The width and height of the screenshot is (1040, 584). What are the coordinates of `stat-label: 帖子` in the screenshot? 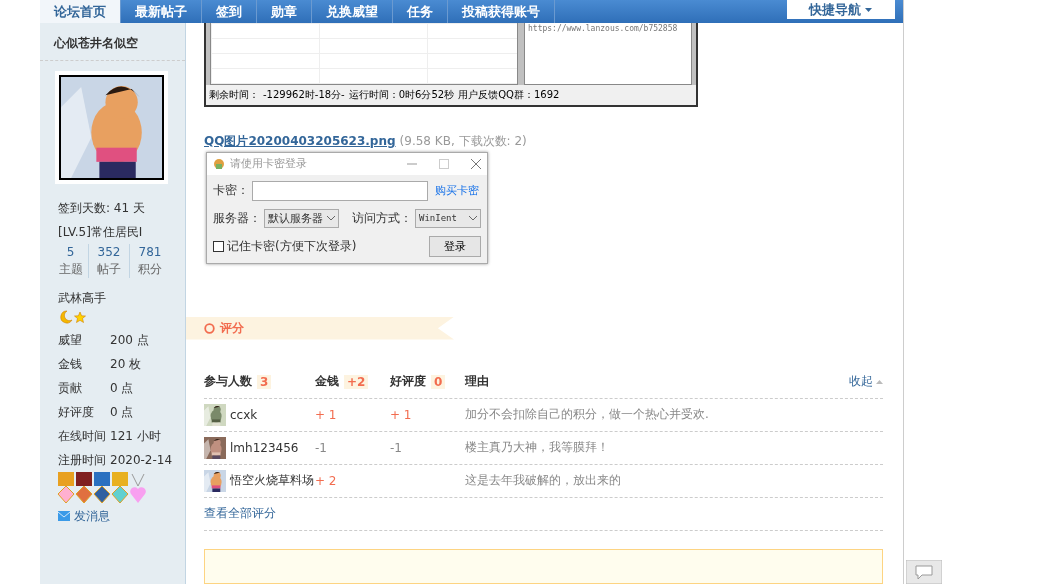 It's located at (109, 269).